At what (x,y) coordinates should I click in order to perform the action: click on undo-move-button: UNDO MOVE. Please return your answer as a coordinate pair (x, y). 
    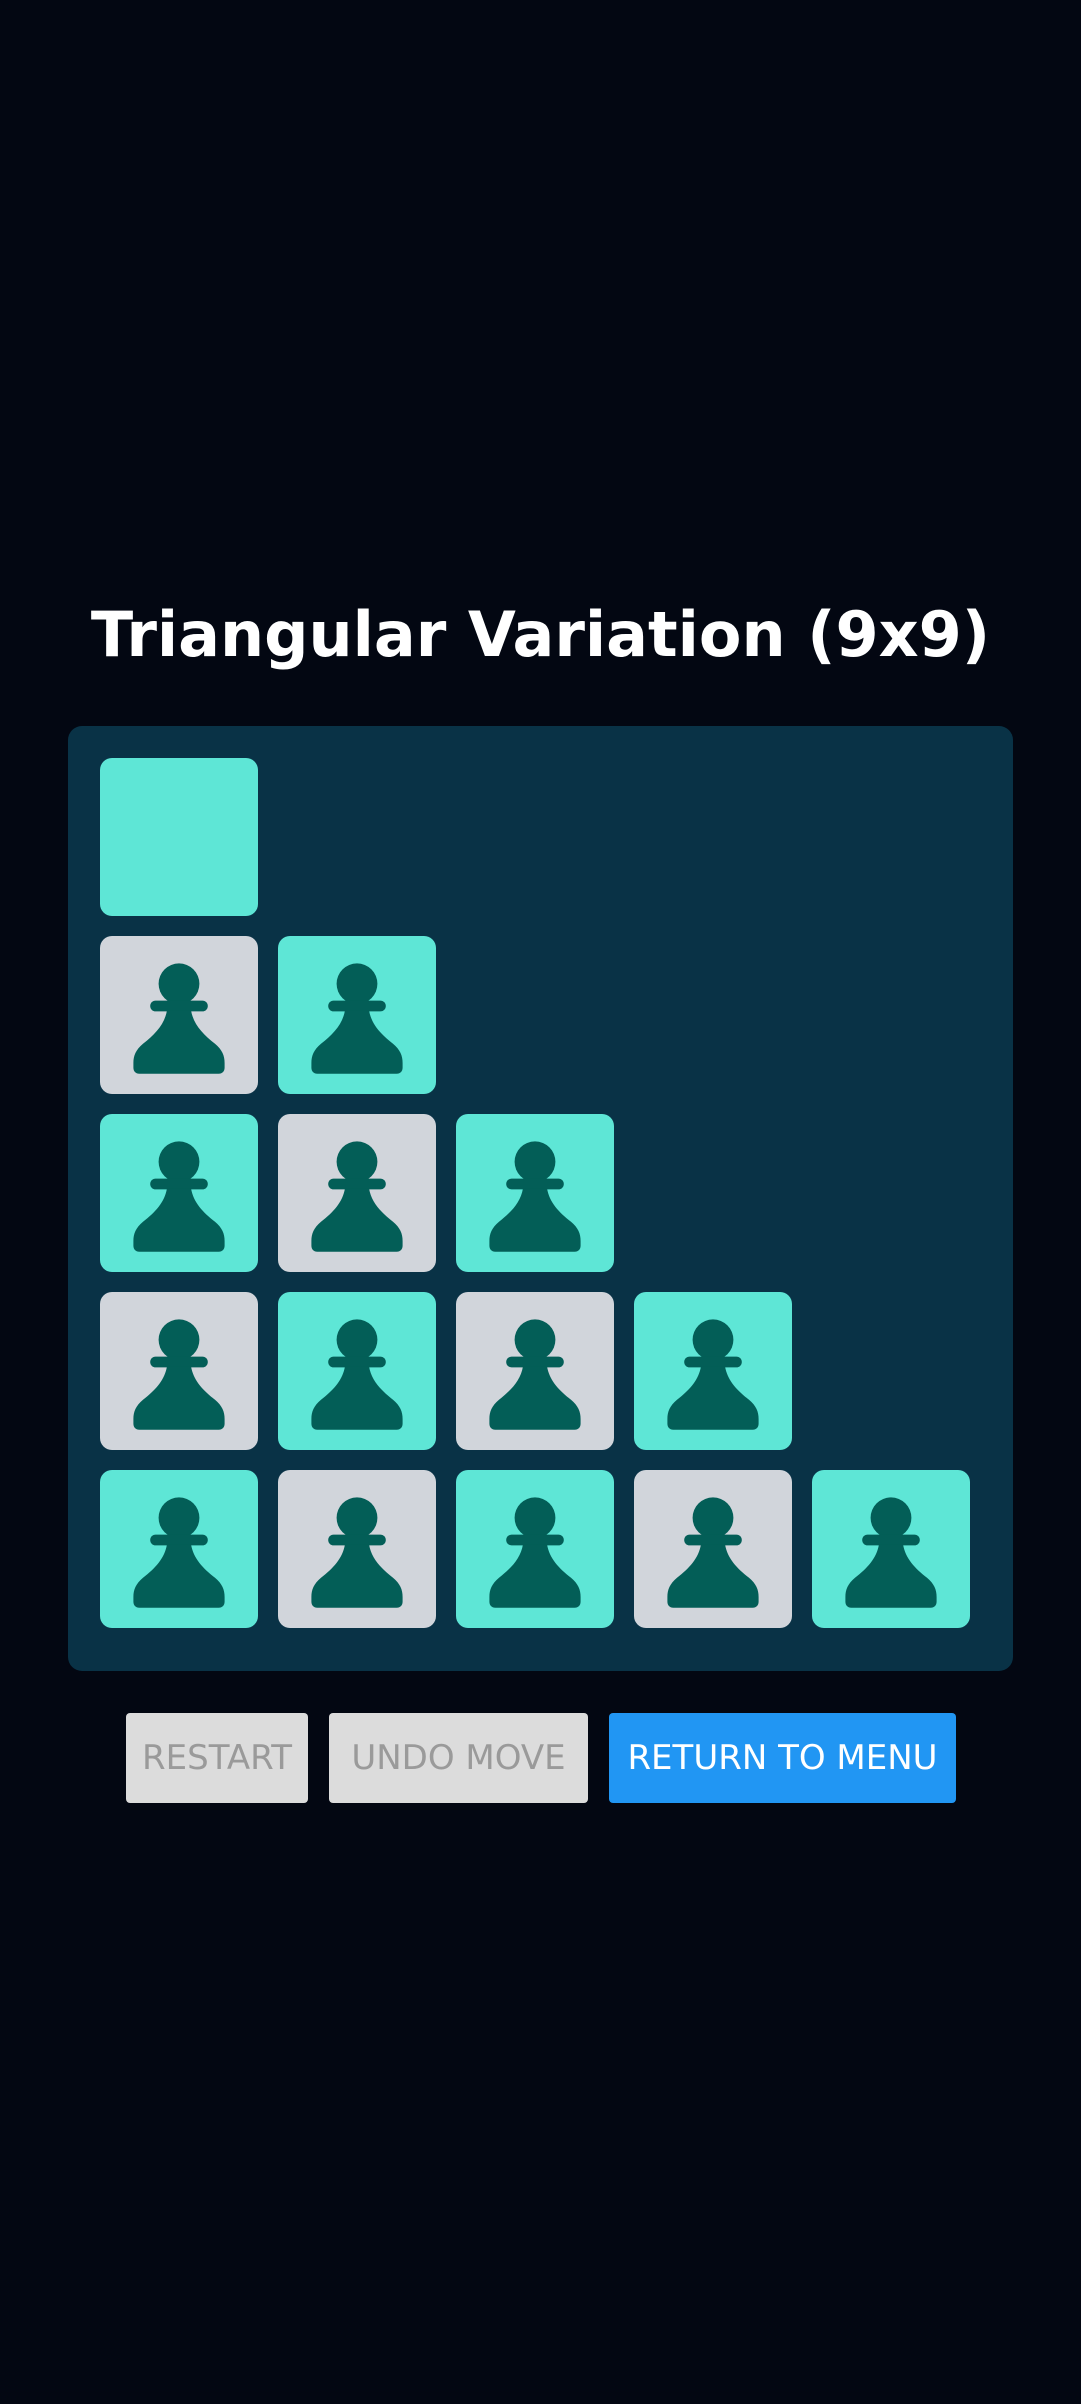
    Looking at the image, I should click on (458, 1758).